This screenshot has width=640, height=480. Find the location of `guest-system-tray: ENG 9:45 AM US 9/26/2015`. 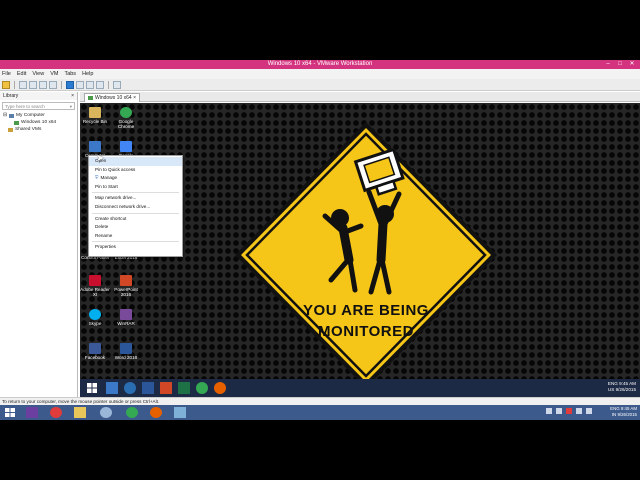

guest-system-tray: ENG 9:45 AM US 9/26/2015 is located at coordinates (622, 387).